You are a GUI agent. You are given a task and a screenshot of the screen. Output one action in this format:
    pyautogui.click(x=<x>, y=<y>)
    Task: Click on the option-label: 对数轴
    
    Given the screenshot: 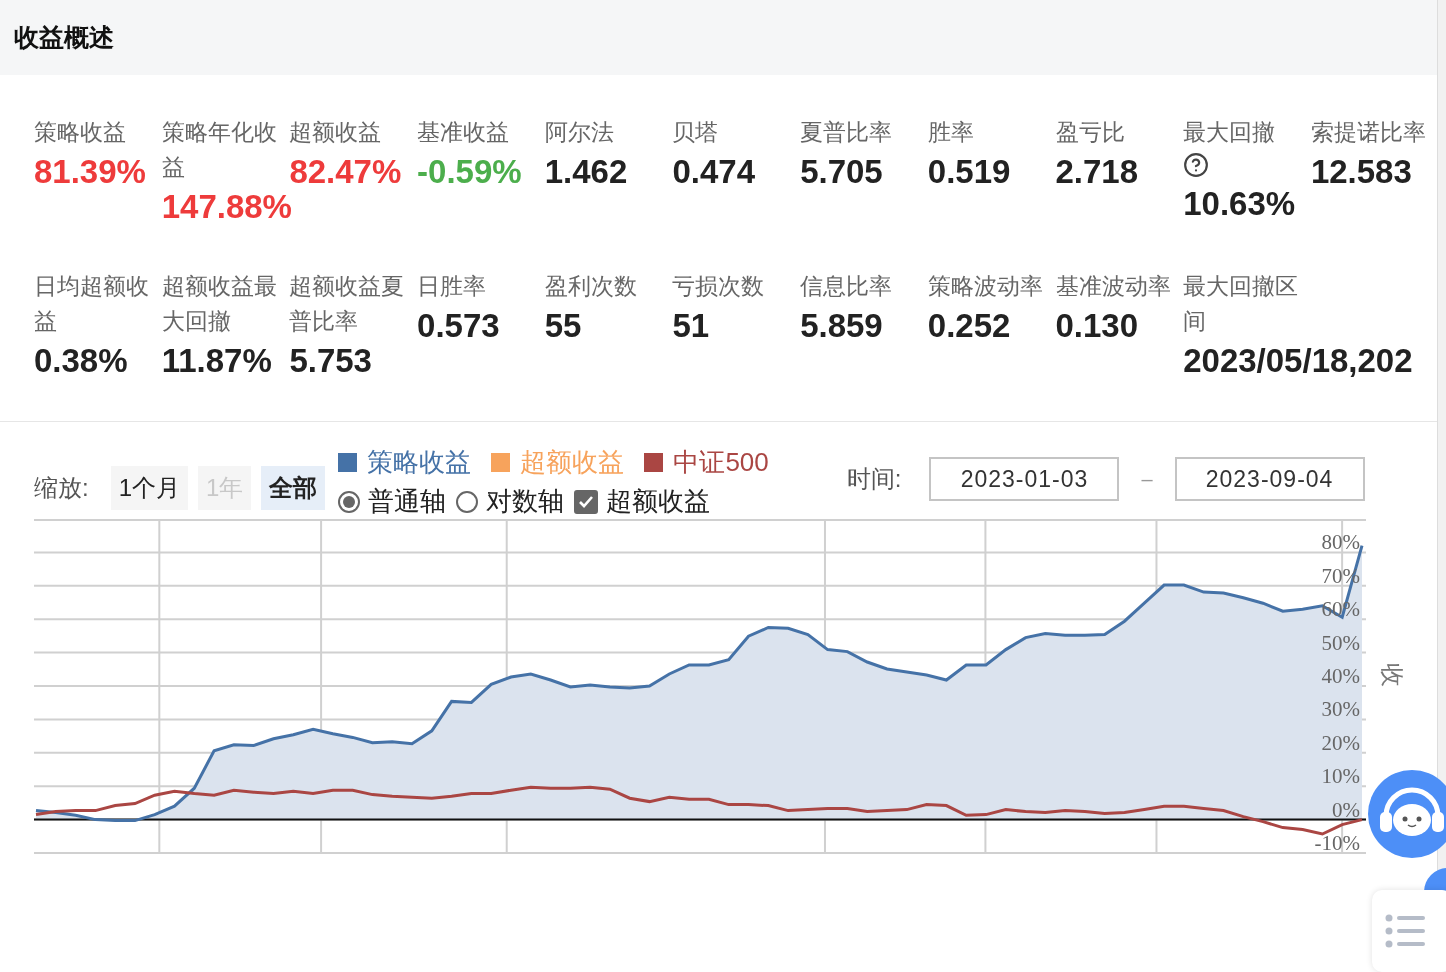 What is the action you would take?
    pyautogui.click(x=525, y=501)
    